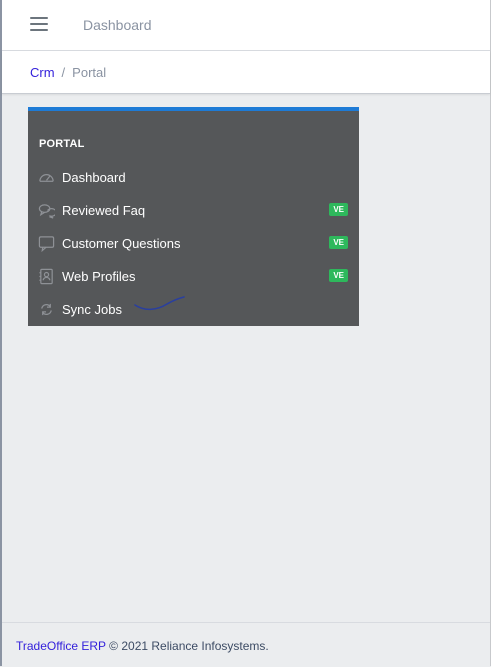 The width and height of the screenshot is (491, 667). Describe the element at coordinates (193, 177) in the screenshot. I see `menu-item-dashboard: Dashboard` at that location.